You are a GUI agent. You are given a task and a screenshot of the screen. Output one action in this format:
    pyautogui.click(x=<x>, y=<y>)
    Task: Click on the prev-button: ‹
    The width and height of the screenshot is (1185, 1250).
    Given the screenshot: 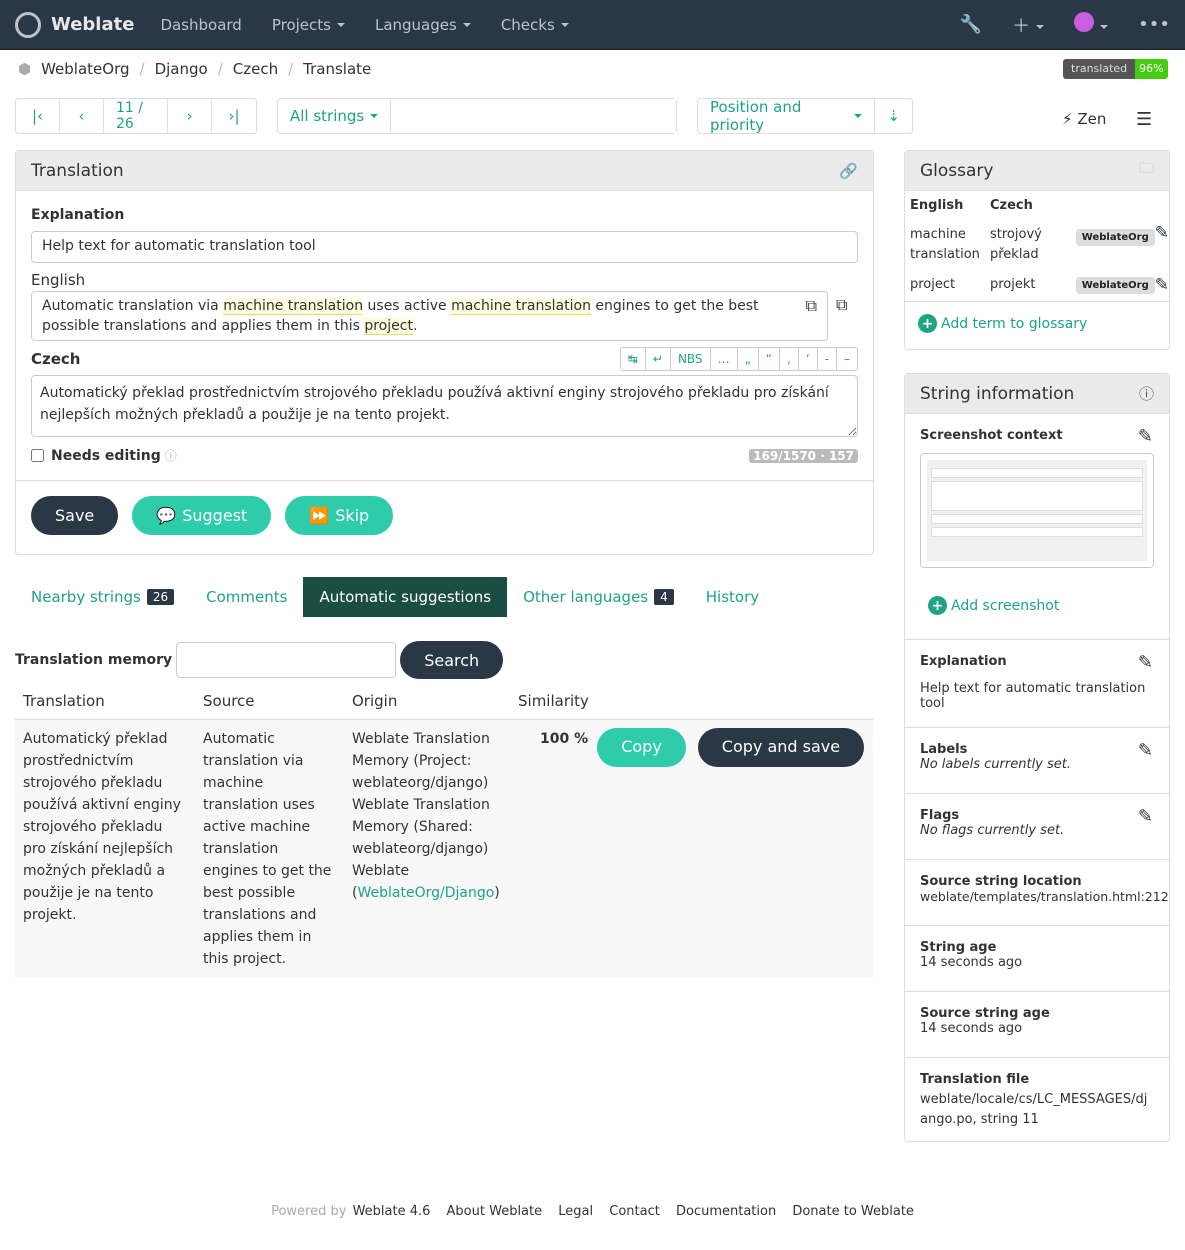 What is the action you would take?
    pyautogui.click(x=82, y=116)
    